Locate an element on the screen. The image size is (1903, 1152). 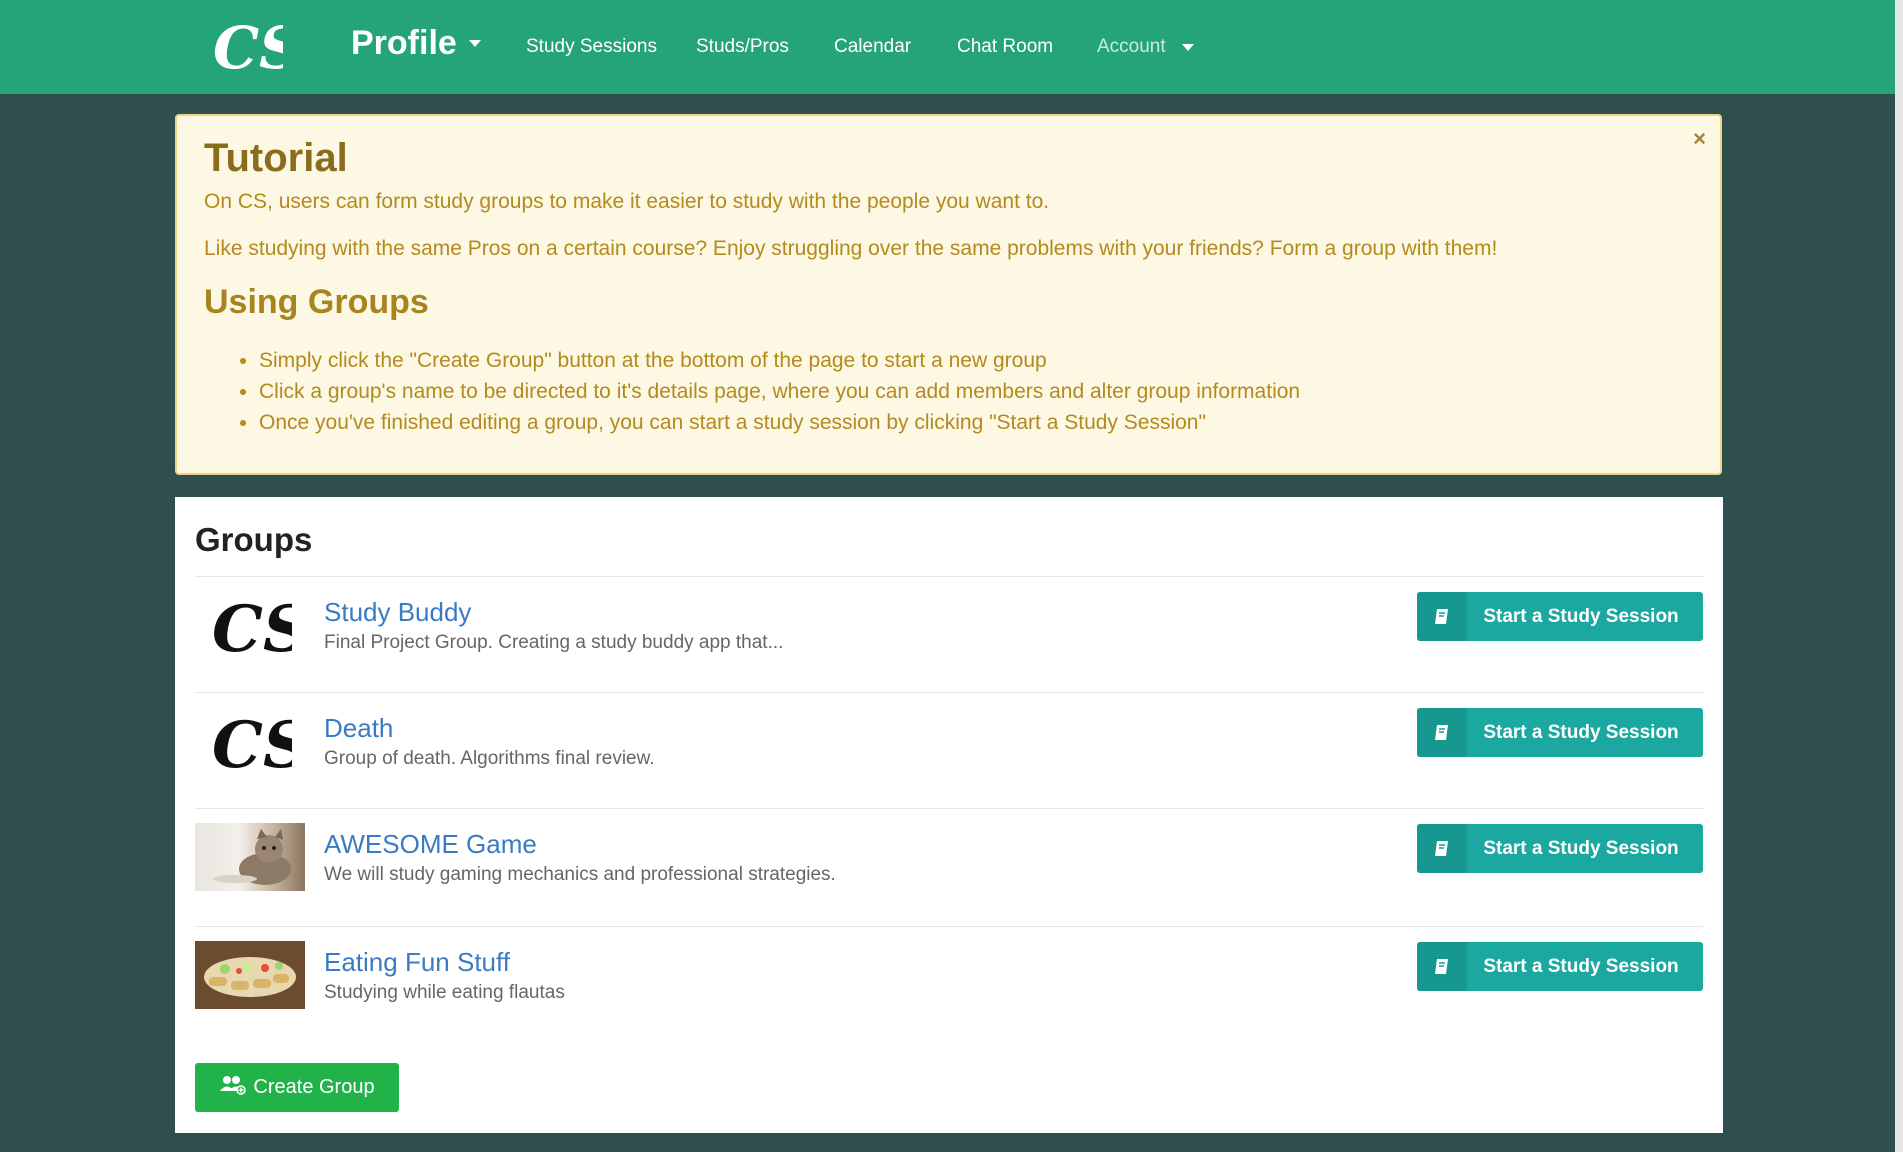
group-name-link: Study Buddy is located at coordinates (397, 612).